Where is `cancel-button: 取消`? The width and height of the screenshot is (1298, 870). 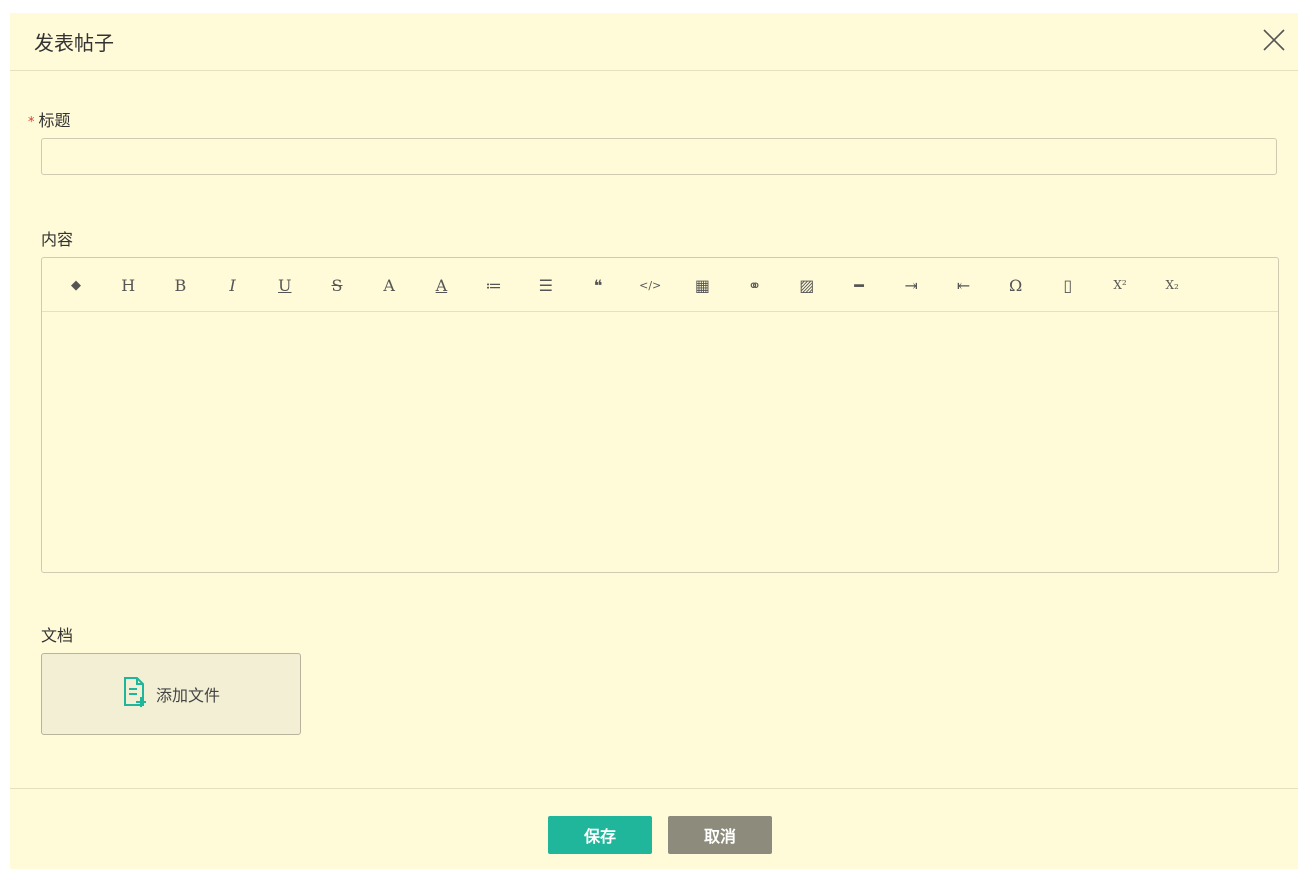
cancel-button: 取消 is located at coordinates (720, 835).